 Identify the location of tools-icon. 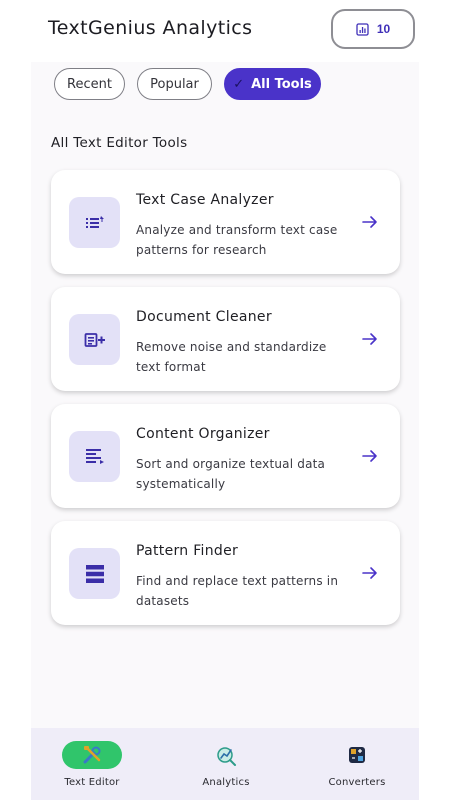
(92, 755).